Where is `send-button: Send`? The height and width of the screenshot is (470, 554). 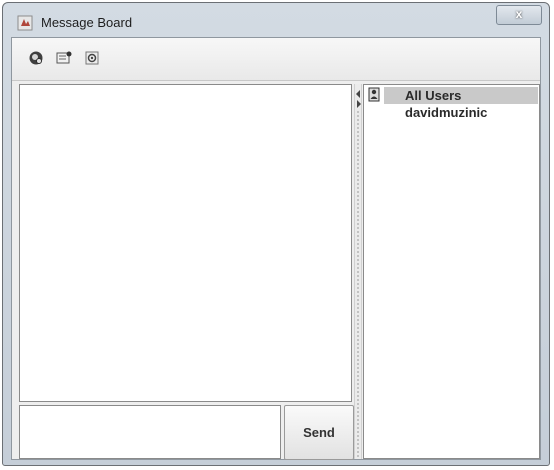 send-button: Send is located at coordinates (319, 432).